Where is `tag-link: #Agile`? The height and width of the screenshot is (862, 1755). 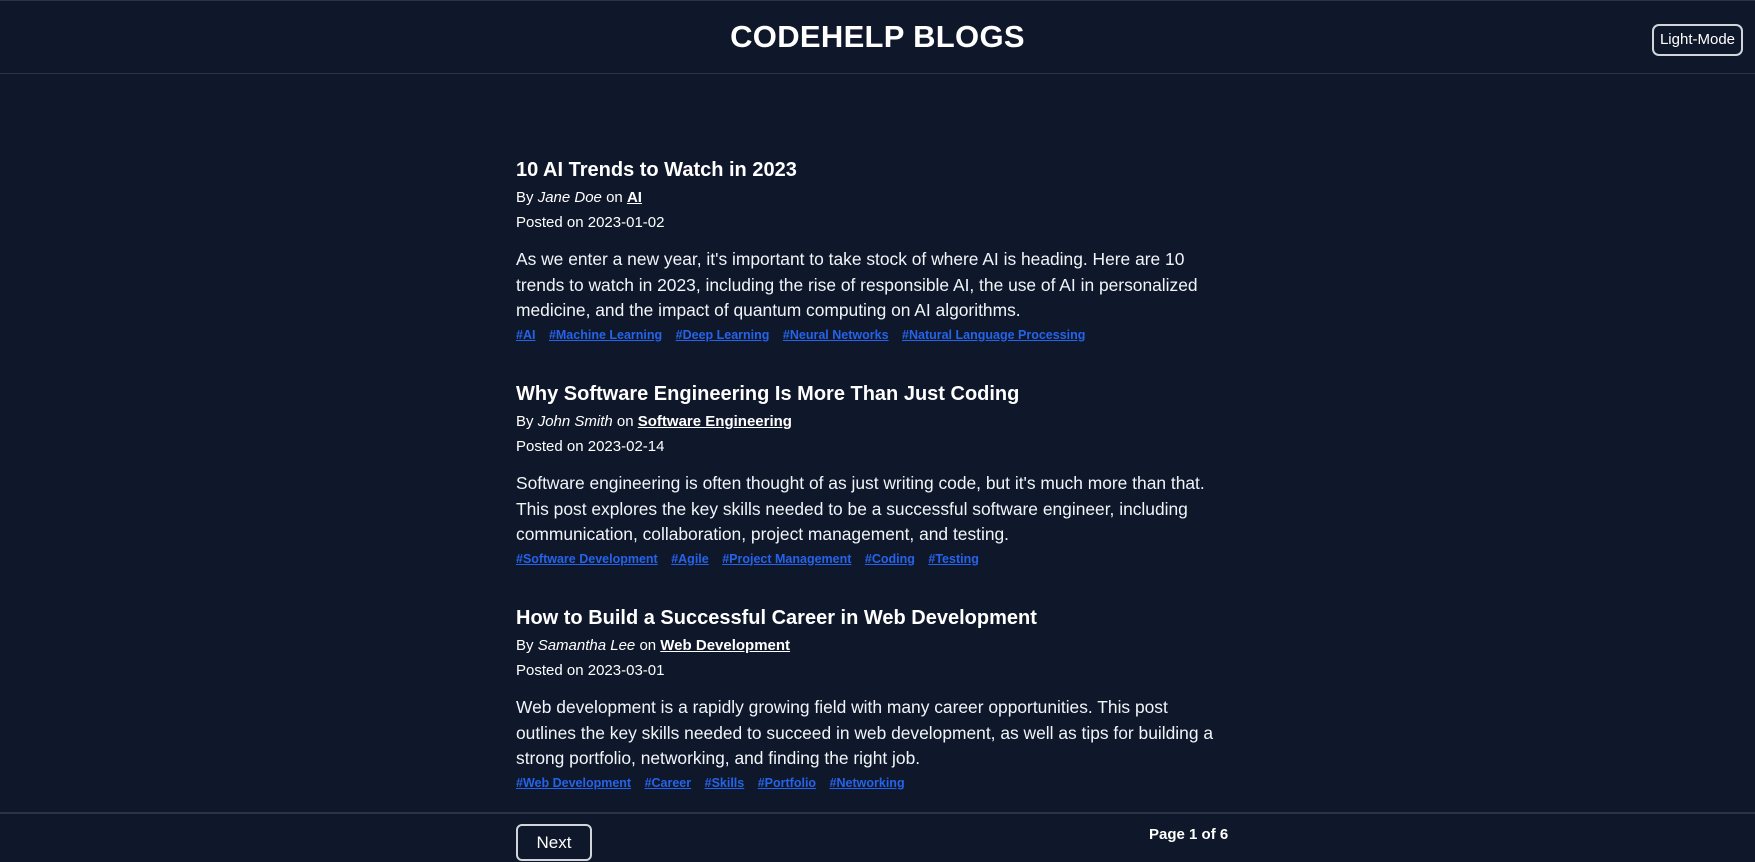 tag-link: #Agile is located at coordinates (690, 559).